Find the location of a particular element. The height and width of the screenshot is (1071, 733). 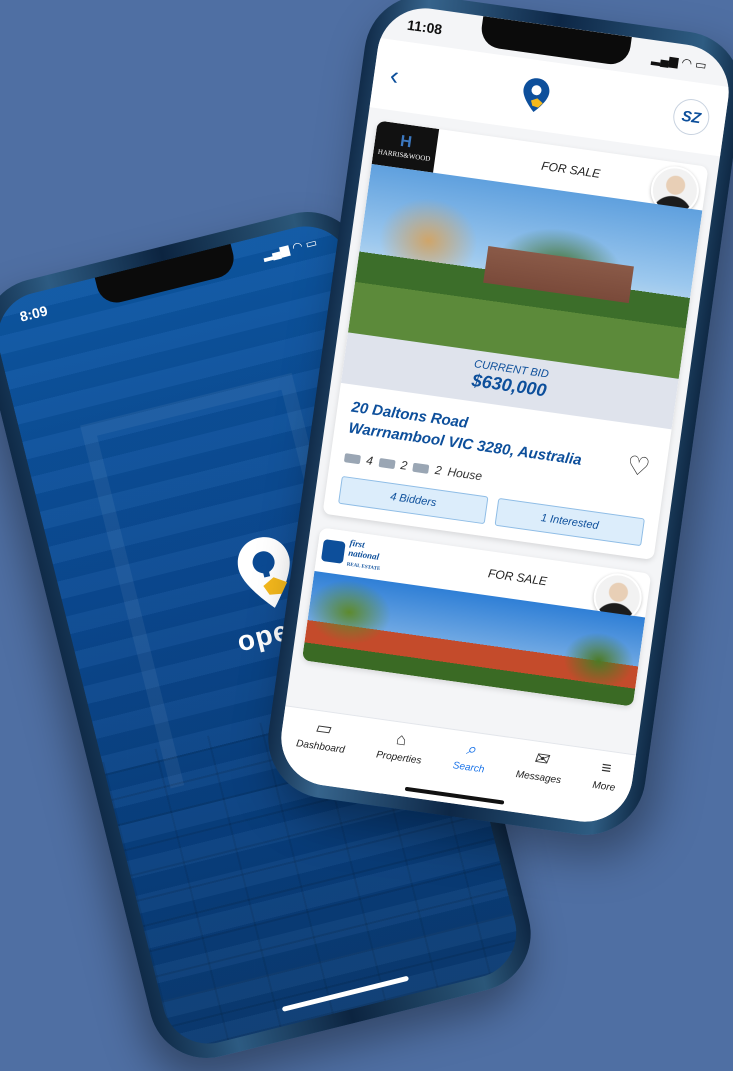

car-icon is located at coordinates (421, 468).